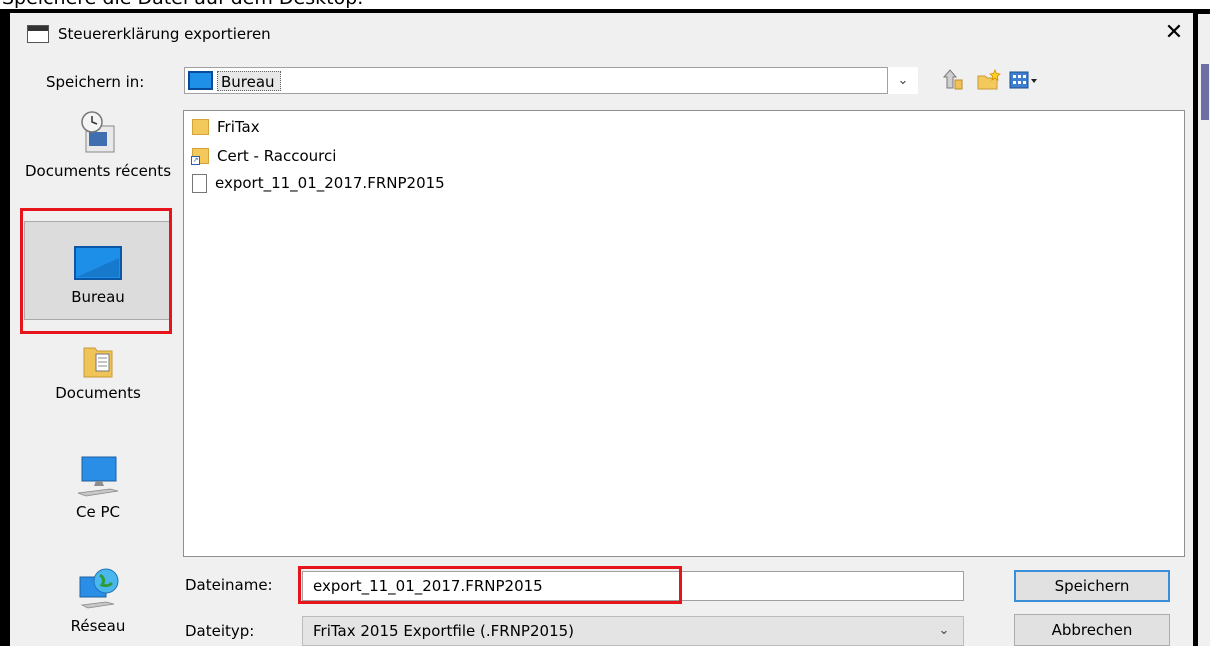 This screenshot has height=657, width=1210. Describe the element at coordinates (98, 171) in the screenshot. I see `places-label-recent: Documents récents` at that location.